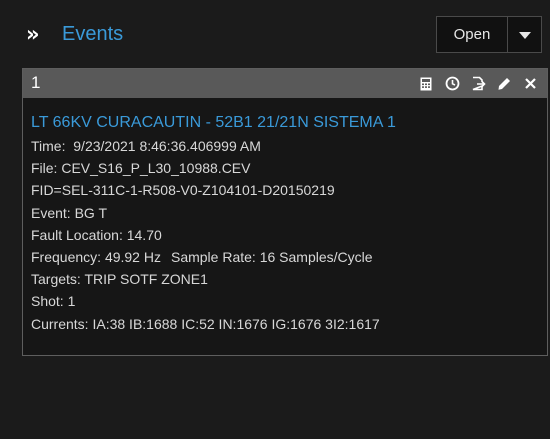  Describe the element at coordinates (36, 82) in the screenshot. I see `event-number: 1` at that location.